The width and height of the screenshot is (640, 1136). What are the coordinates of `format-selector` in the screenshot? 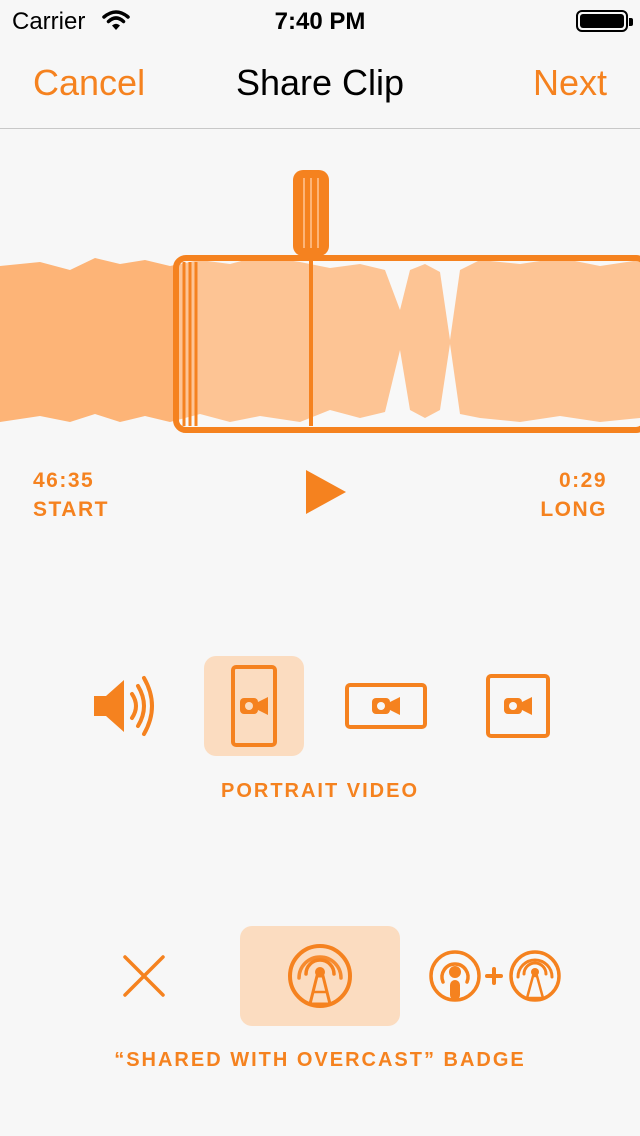 It's located at (320, 706).